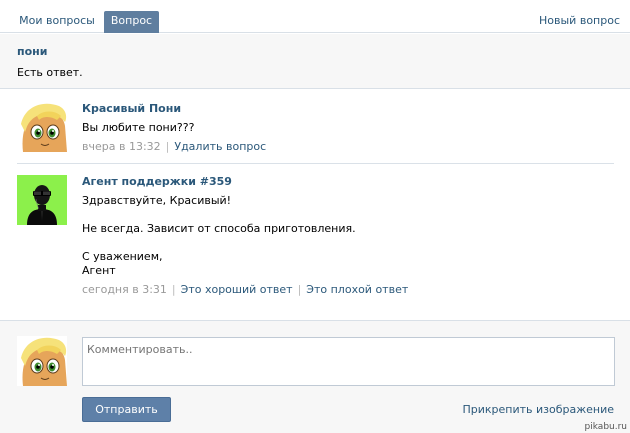 The image size is (630, 433). Describe the element at coordinates (32, 51) in the screenshot. I see `question-title: пони` at that location.